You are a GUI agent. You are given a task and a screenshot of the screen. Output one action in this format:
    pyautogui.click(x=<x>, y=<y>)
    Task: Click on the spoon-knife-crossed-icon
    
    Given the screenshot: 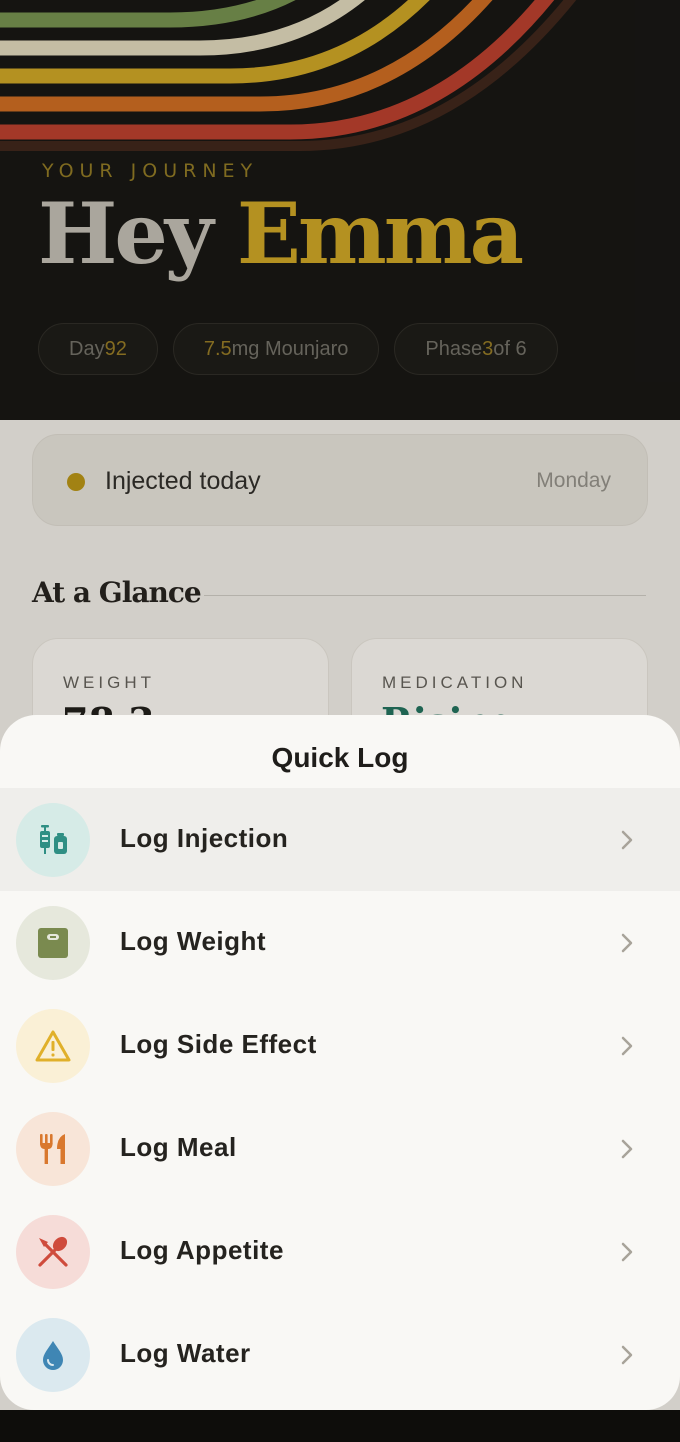 What is the action you would take?
    pyautogui.click(x=53, y=1251)
    